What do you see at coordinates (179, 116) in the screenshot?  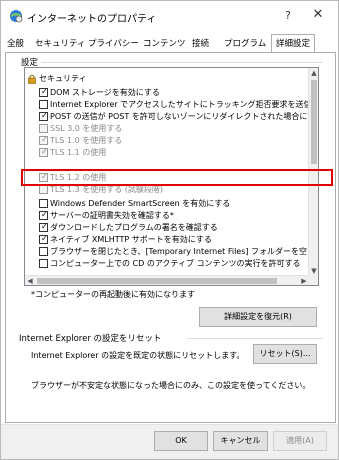 I see `setting-label: POST の送信が POST を許可しないゾーンにリダイレクトされた場合に警` at bounding box center [179, 116].